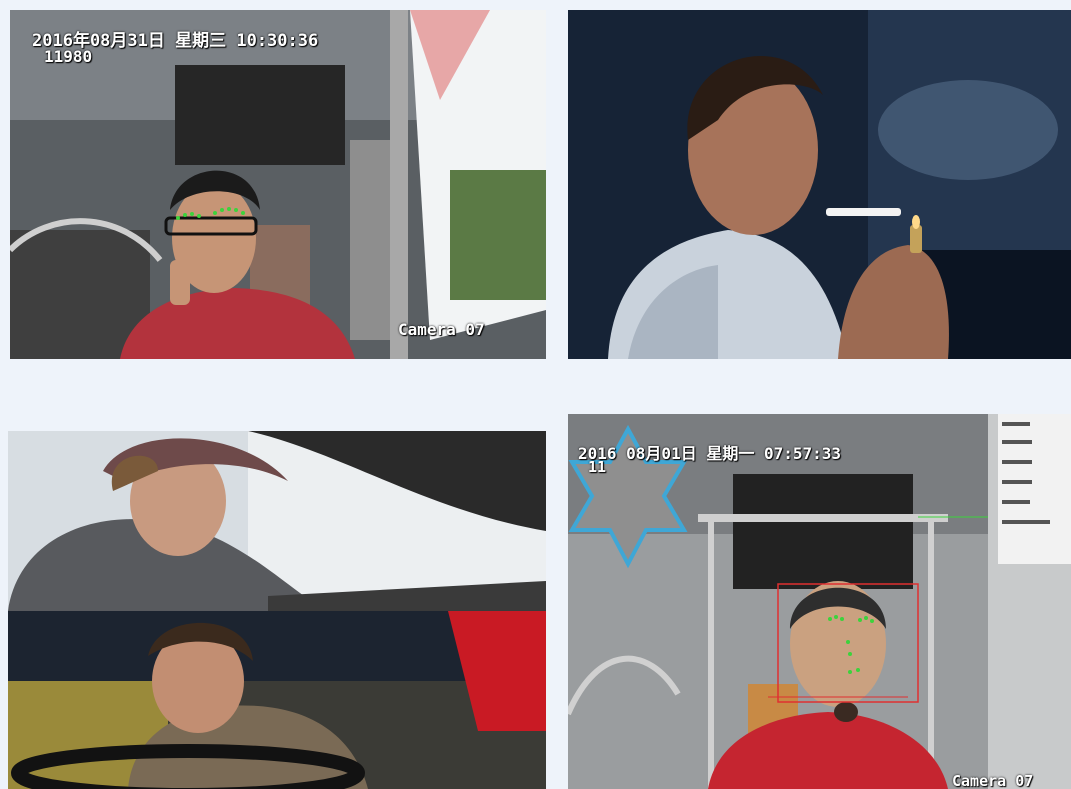 This screenshot has height=789, width=1071. What do you see at coordinates (68, 56) in the screenshot?
I see `id-code-overlay: 11980` at bounding box center [68, 56].